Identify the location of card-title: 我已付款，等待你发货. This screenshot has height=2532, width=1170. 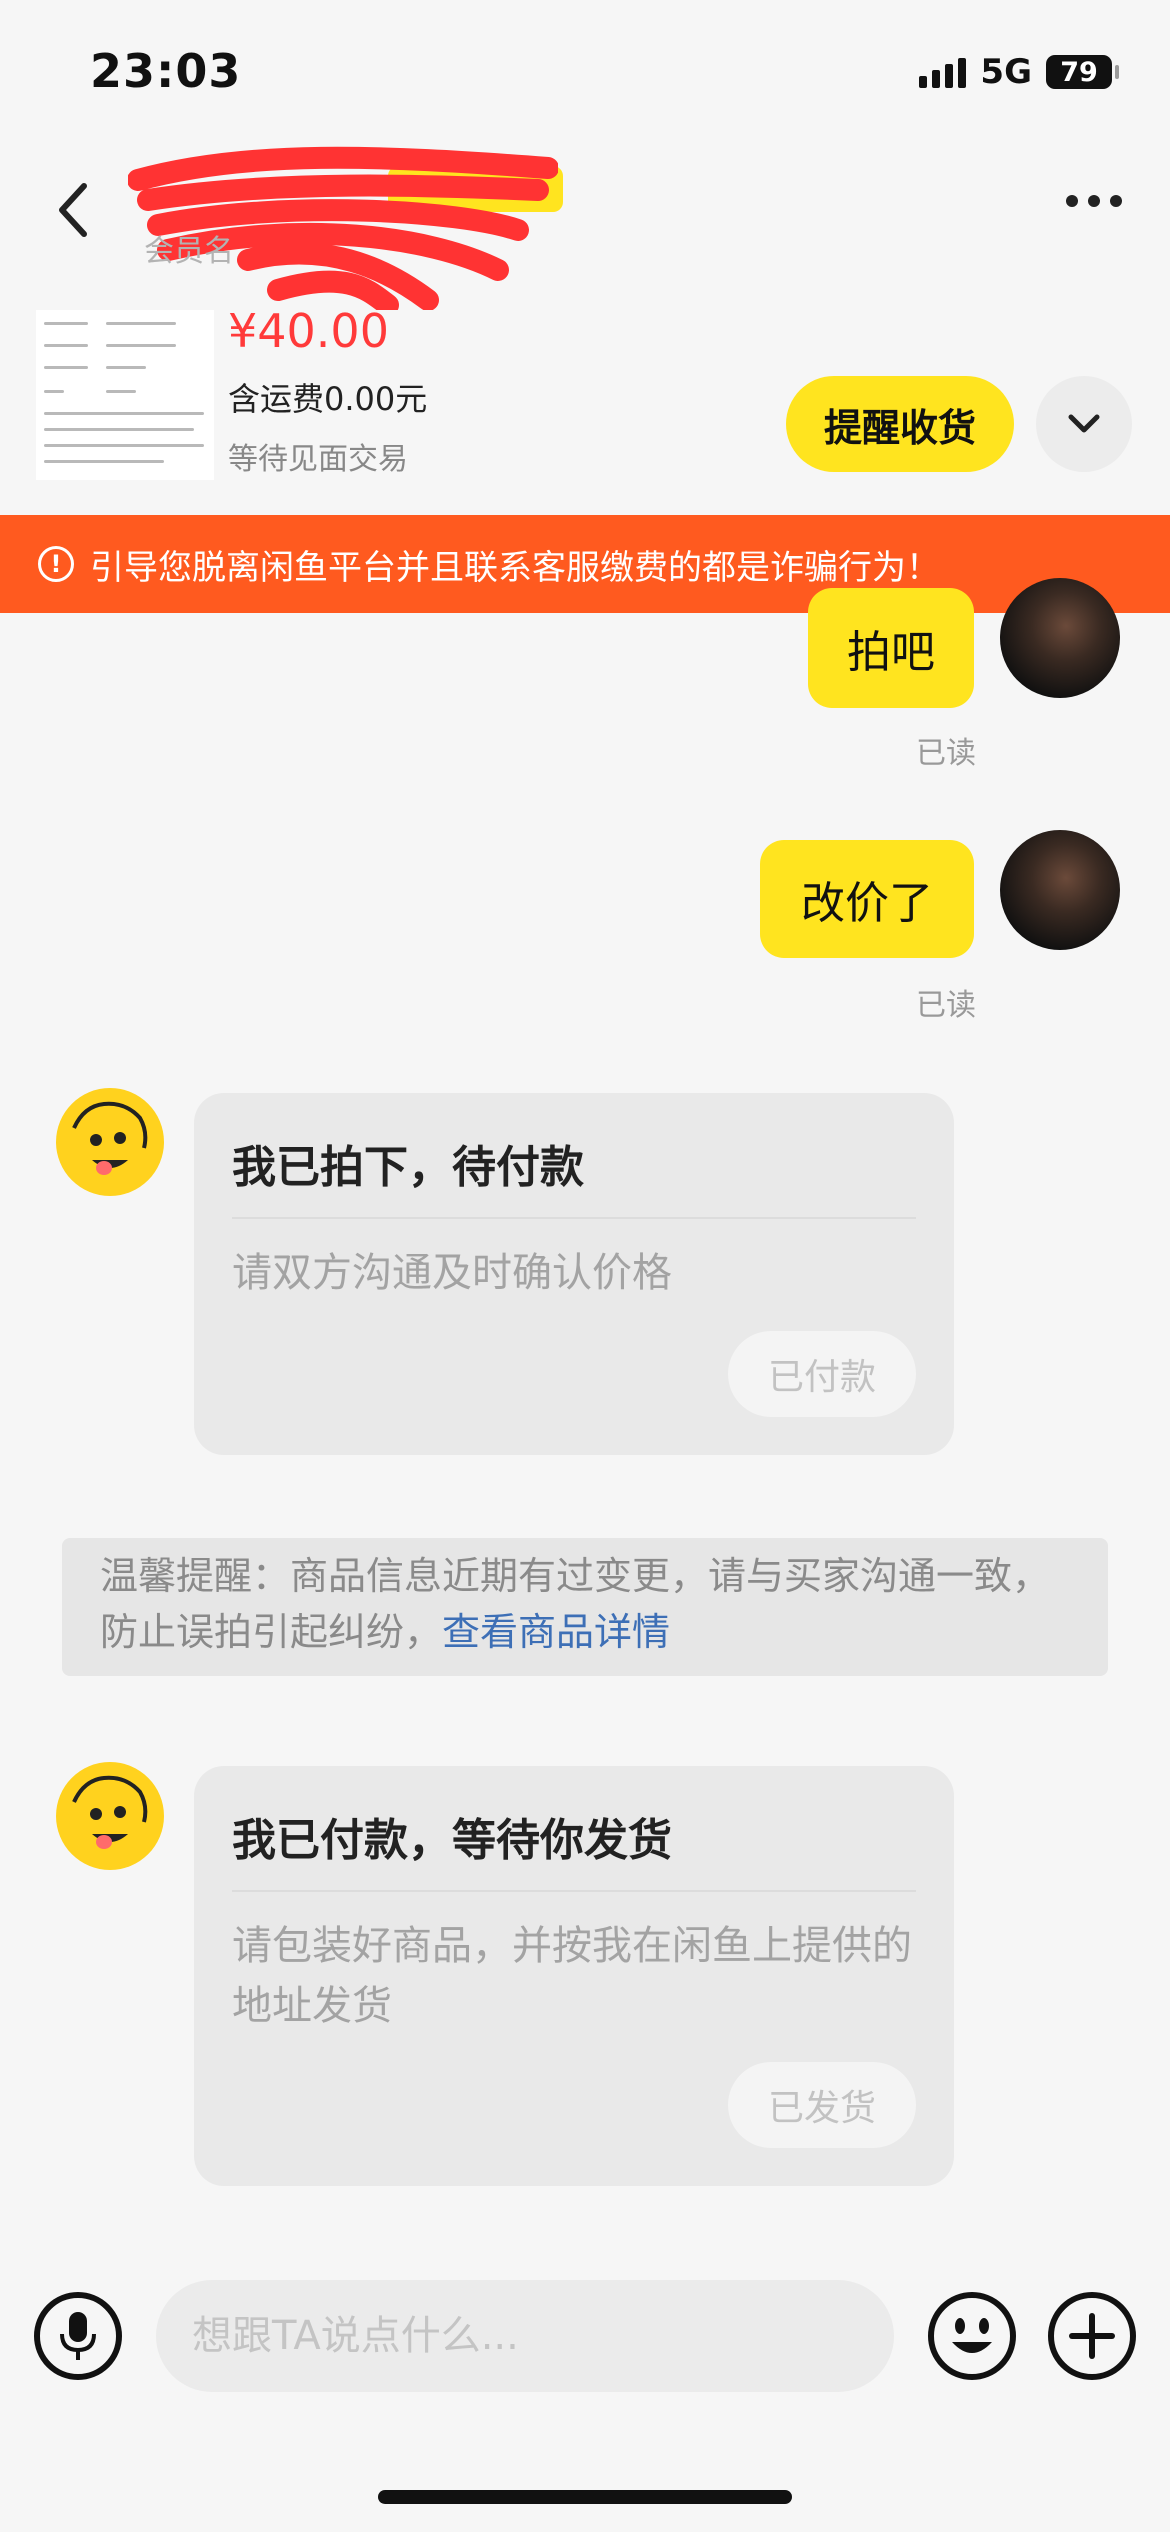
(452, 1840).